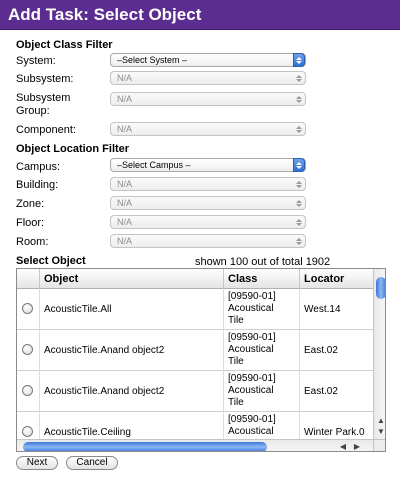  What do you see at coordinates (131, 309) in the screenshot?
I see `object-cell: AcousticTile.All` at bounding box center [131, 309].